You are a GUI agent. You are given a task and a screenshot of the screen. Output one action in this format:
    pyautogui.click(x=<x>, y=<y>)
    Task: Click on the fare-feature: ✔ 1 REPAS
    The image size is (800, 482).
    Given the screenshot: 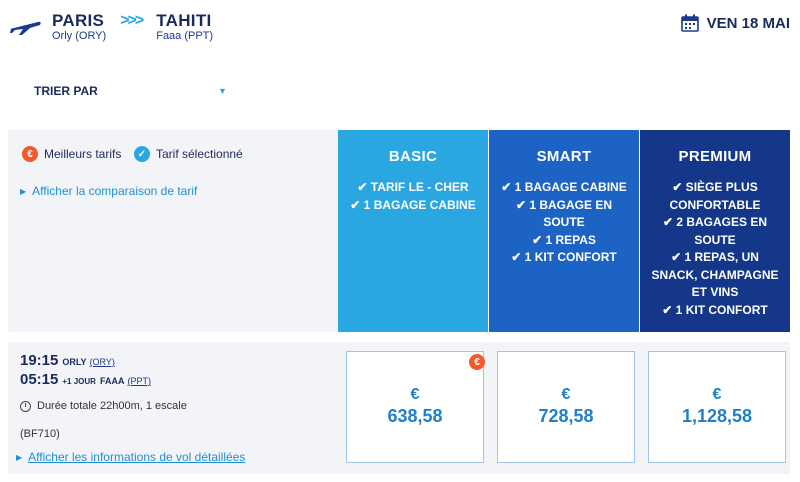 What is the action you would take?
    pyautogui.click(x=564, y=239)
    